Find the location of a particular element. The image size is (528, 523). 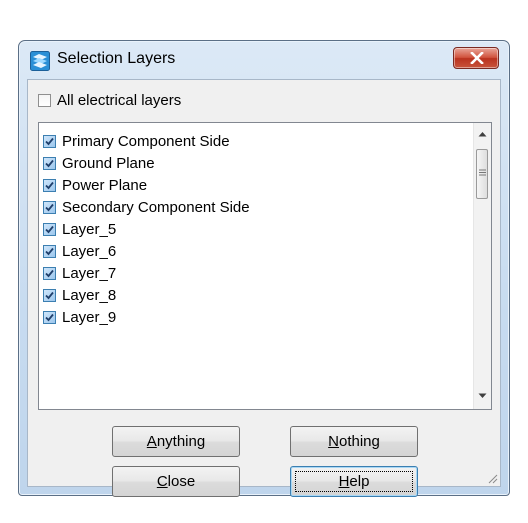

layer-label: Primary Component Side is located at coordinates (146, 141).